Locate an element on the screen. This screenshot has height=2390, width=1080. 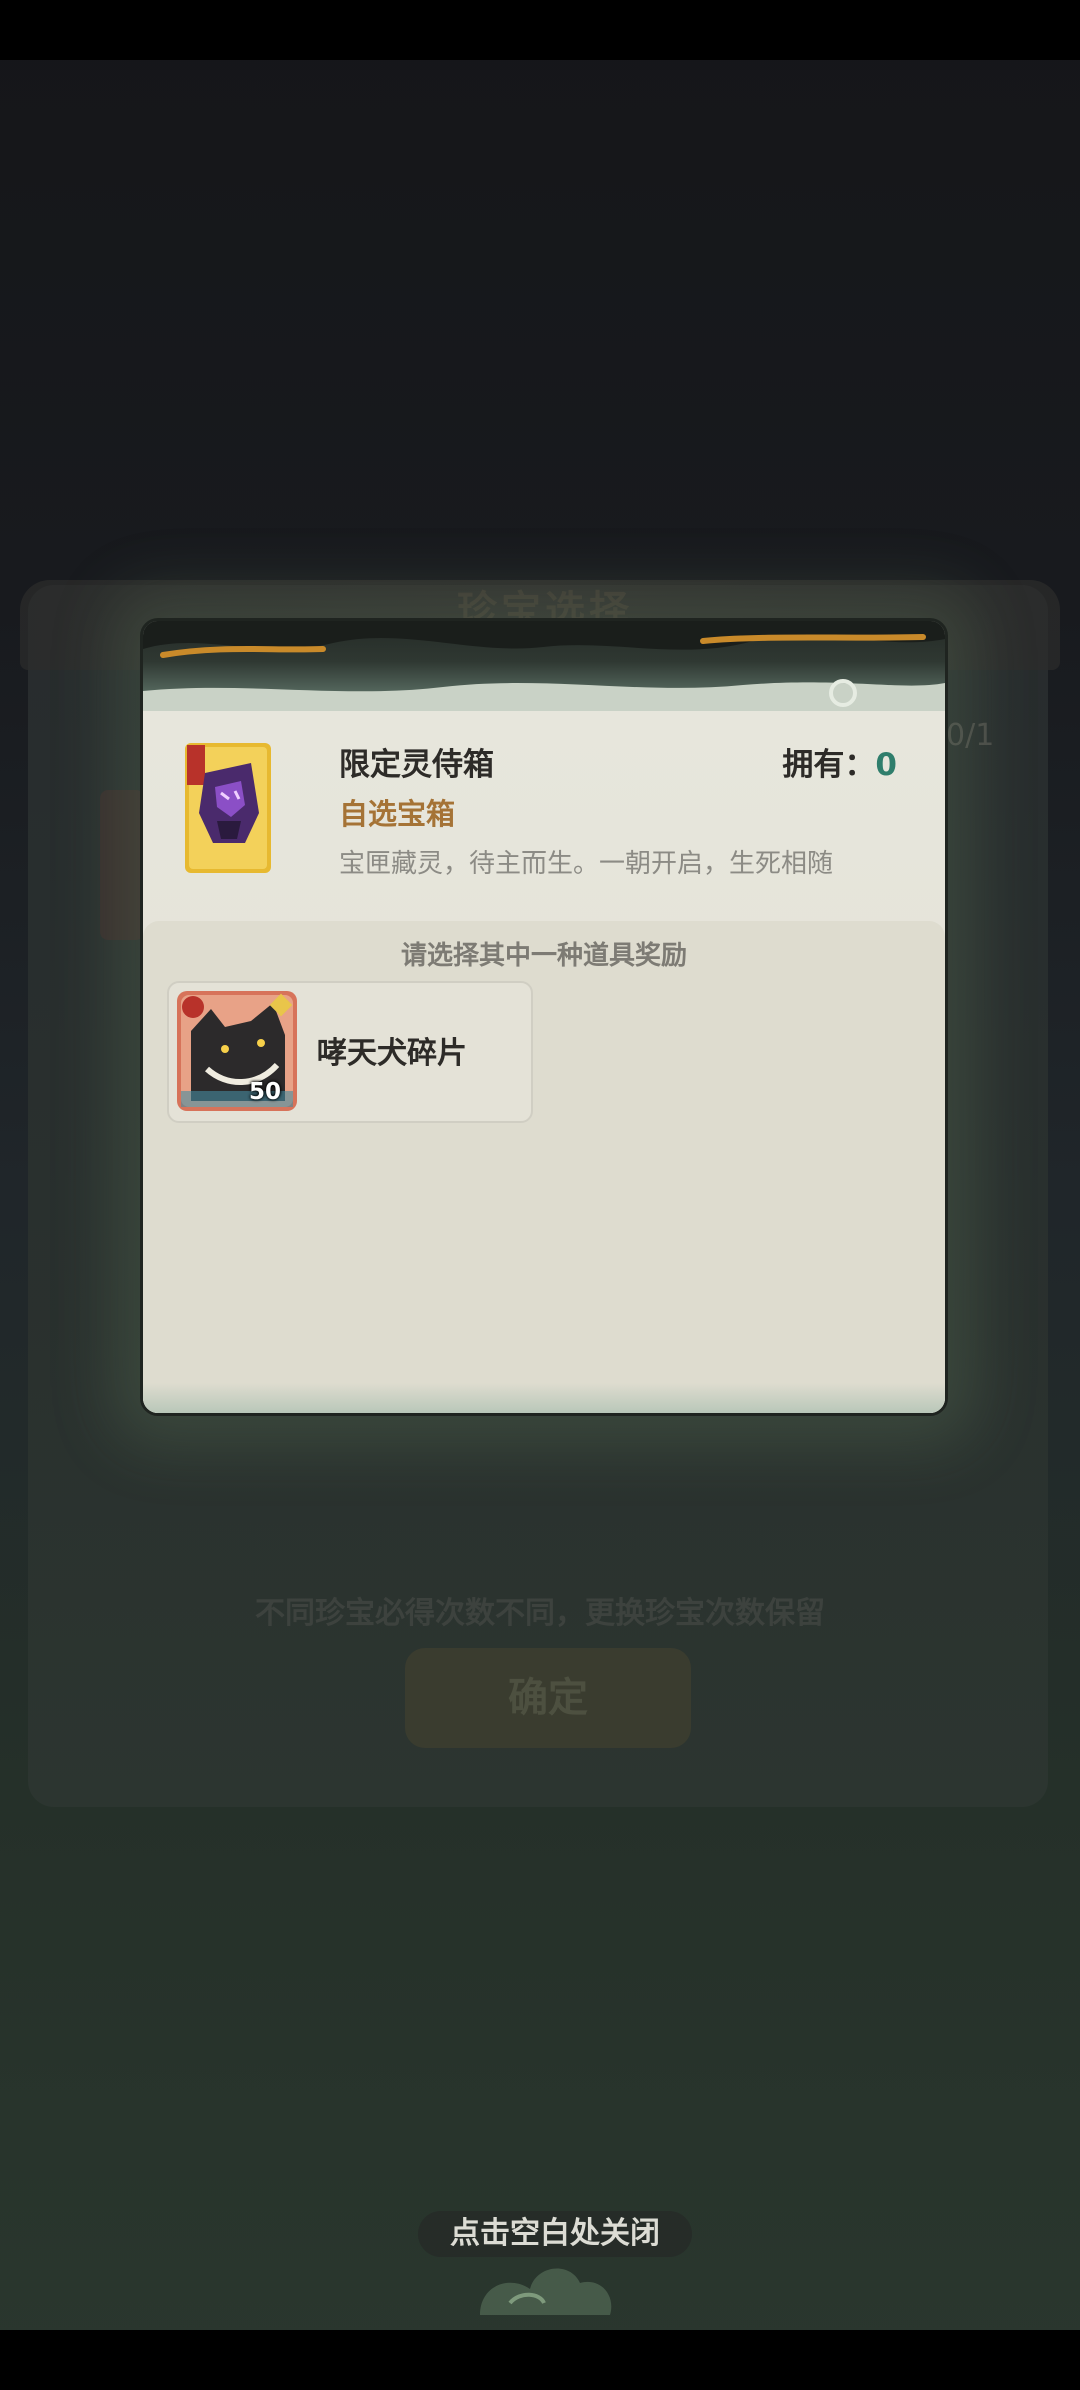
owned-value: 0 is located at coordinates (886, 765).